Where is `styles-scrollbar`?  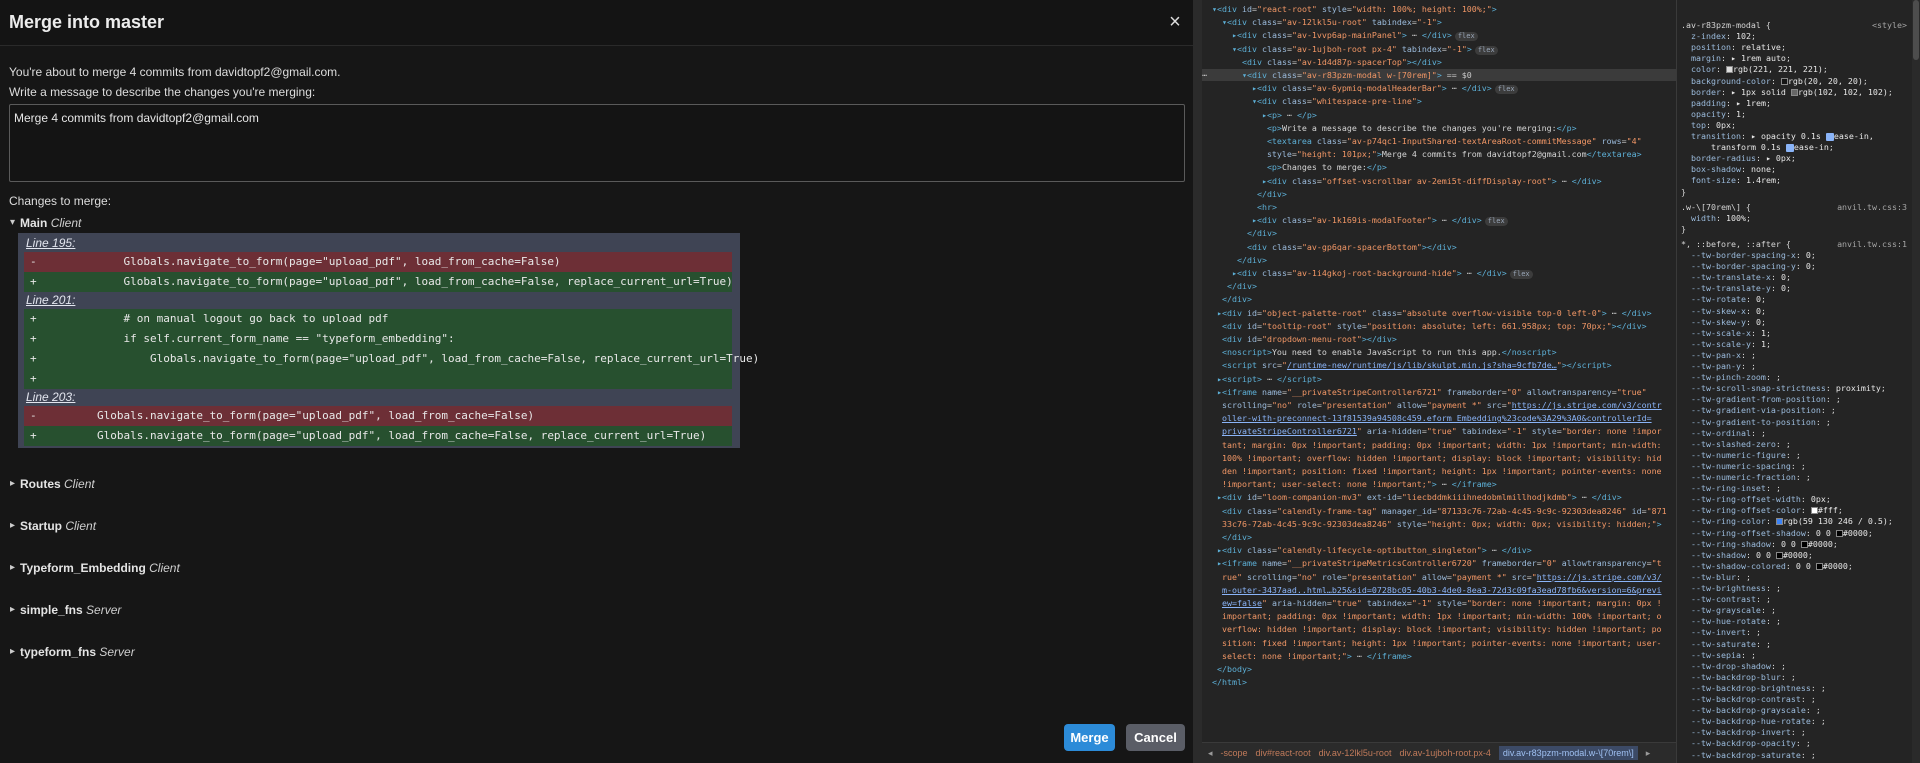 styles-scrollbar is located at coordinates (1916, 381).